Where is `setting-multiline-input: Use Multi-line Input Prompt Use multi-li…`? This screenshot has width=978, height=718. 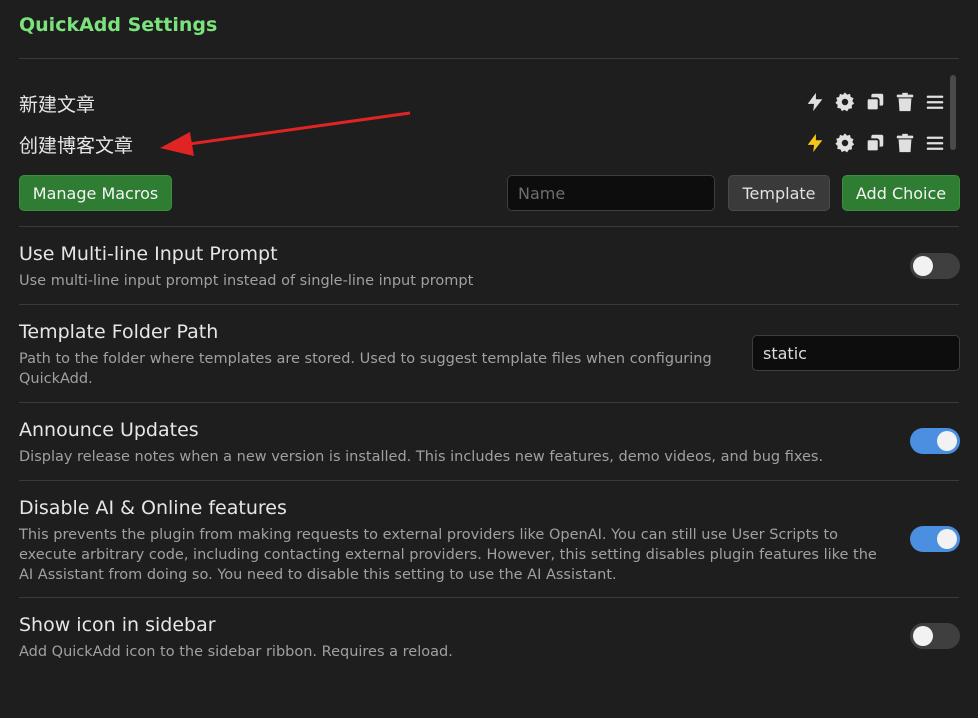
setting-multiline-input: Use Multi-line Input Prompt Use multi-li… is located at coordinates (489, 266).